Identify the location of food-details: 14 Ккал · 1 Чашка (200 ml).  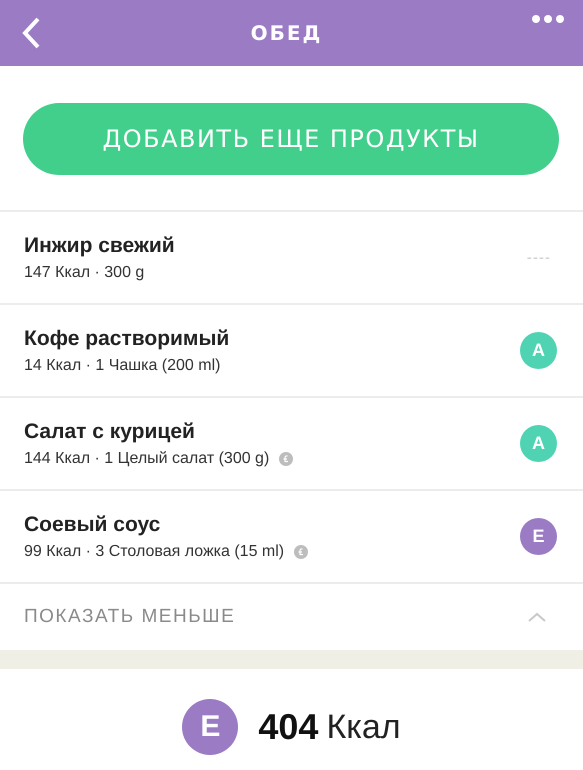
(122, 365).